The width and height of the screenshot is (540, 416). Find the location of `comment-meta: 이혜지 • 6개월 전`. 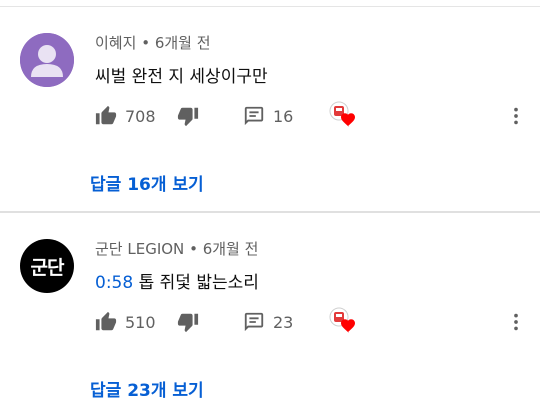

comment-meta: 이혜지 • 6개월 전 is located at coordinates (153, 42).